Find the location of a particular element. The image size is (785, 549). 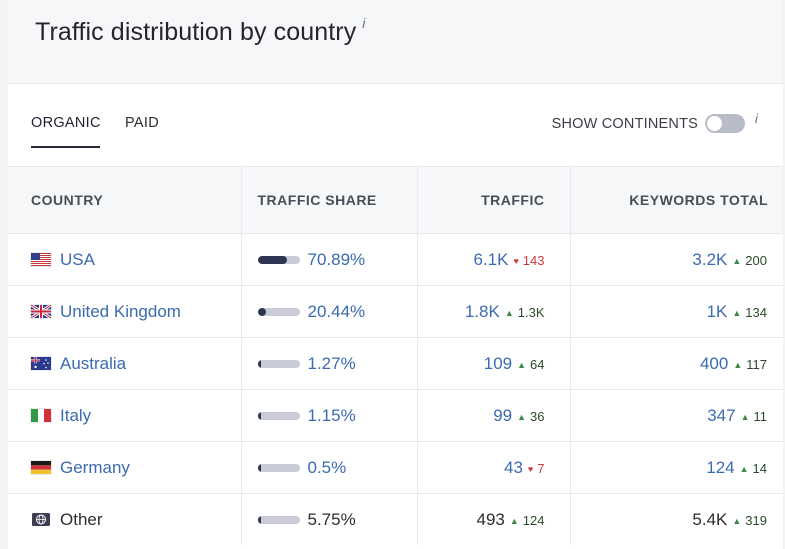

us-flag-icon is located at coordinates (41, 259).